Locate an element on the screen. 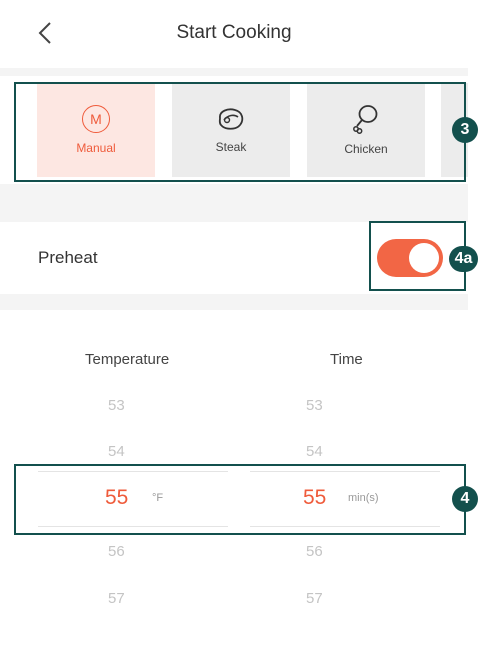  temperature-option: 53 is located at coordinates (116, 405).